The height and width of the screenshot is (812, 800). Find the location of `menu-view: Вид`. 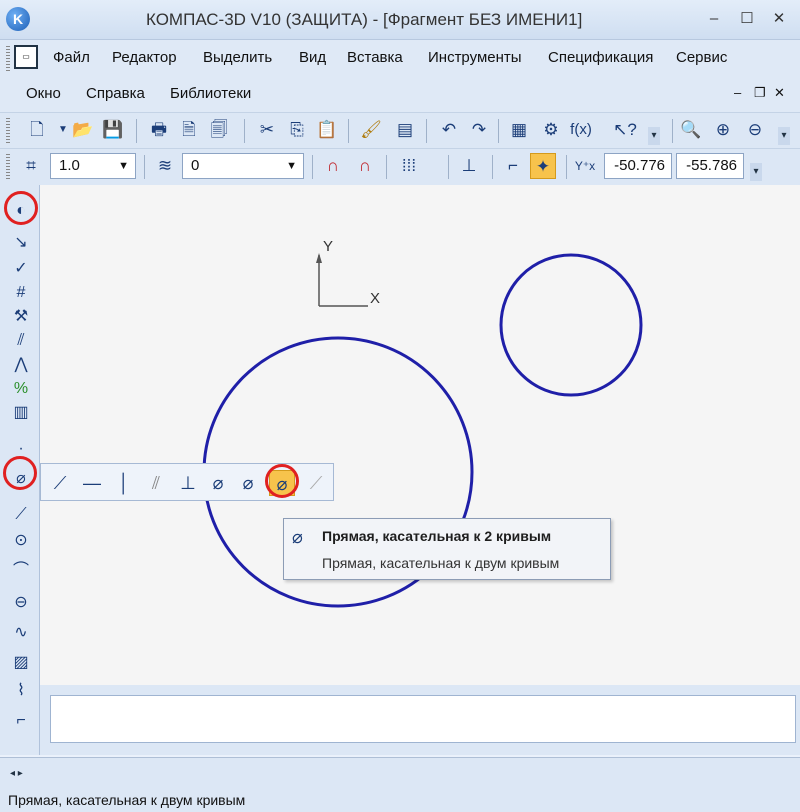

menu-view: Вид is located at coordinates (312, 57).